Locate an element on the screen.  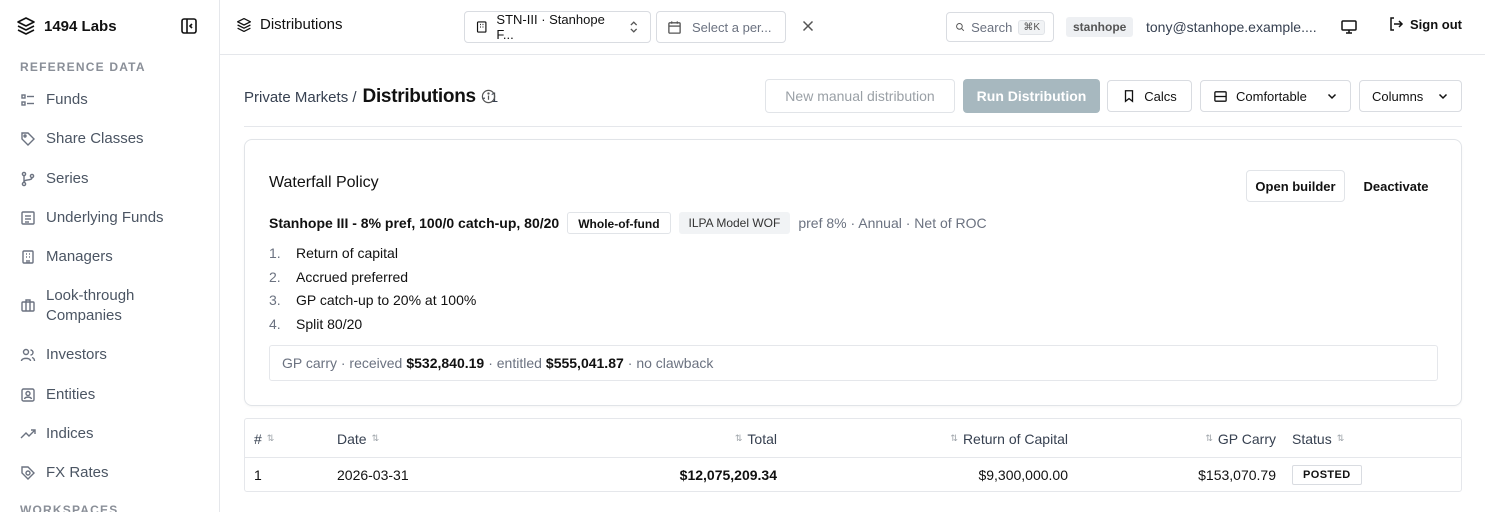
info-icon is located at coordinates (488, 96).